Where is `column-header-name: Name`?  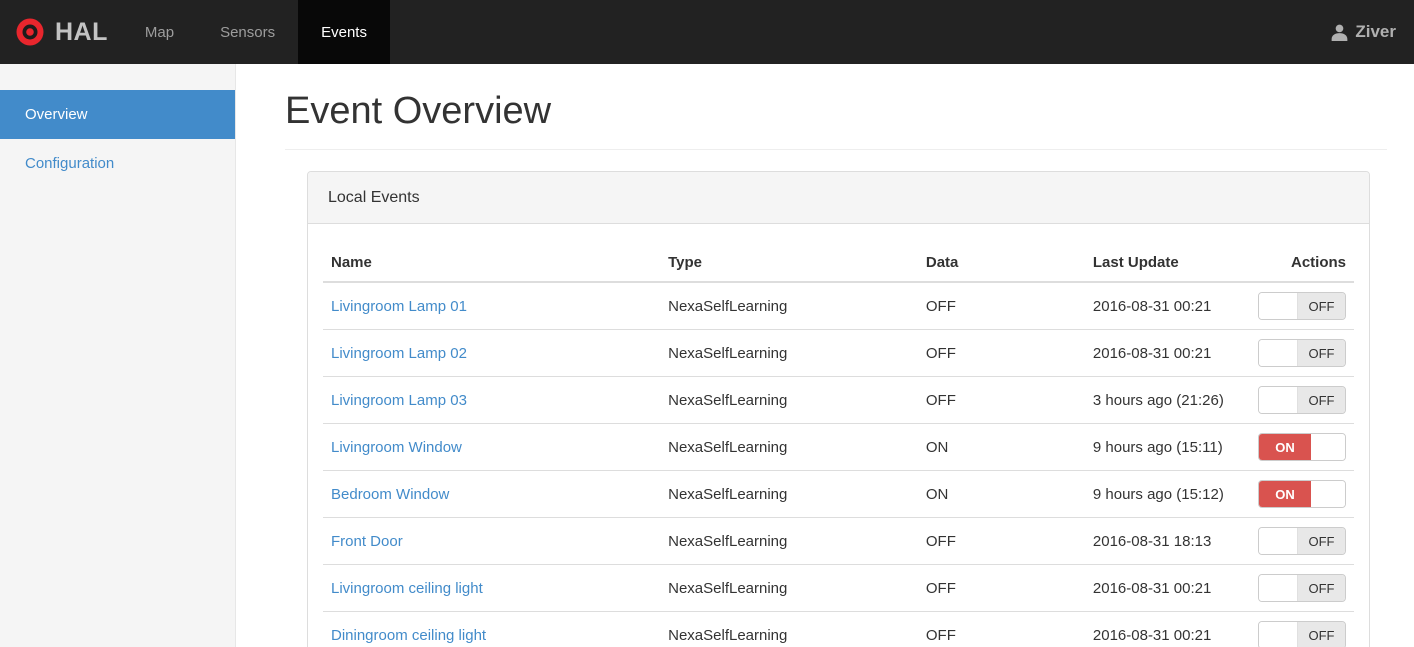
column-header-name: Name is located at coordinates (492, 263).